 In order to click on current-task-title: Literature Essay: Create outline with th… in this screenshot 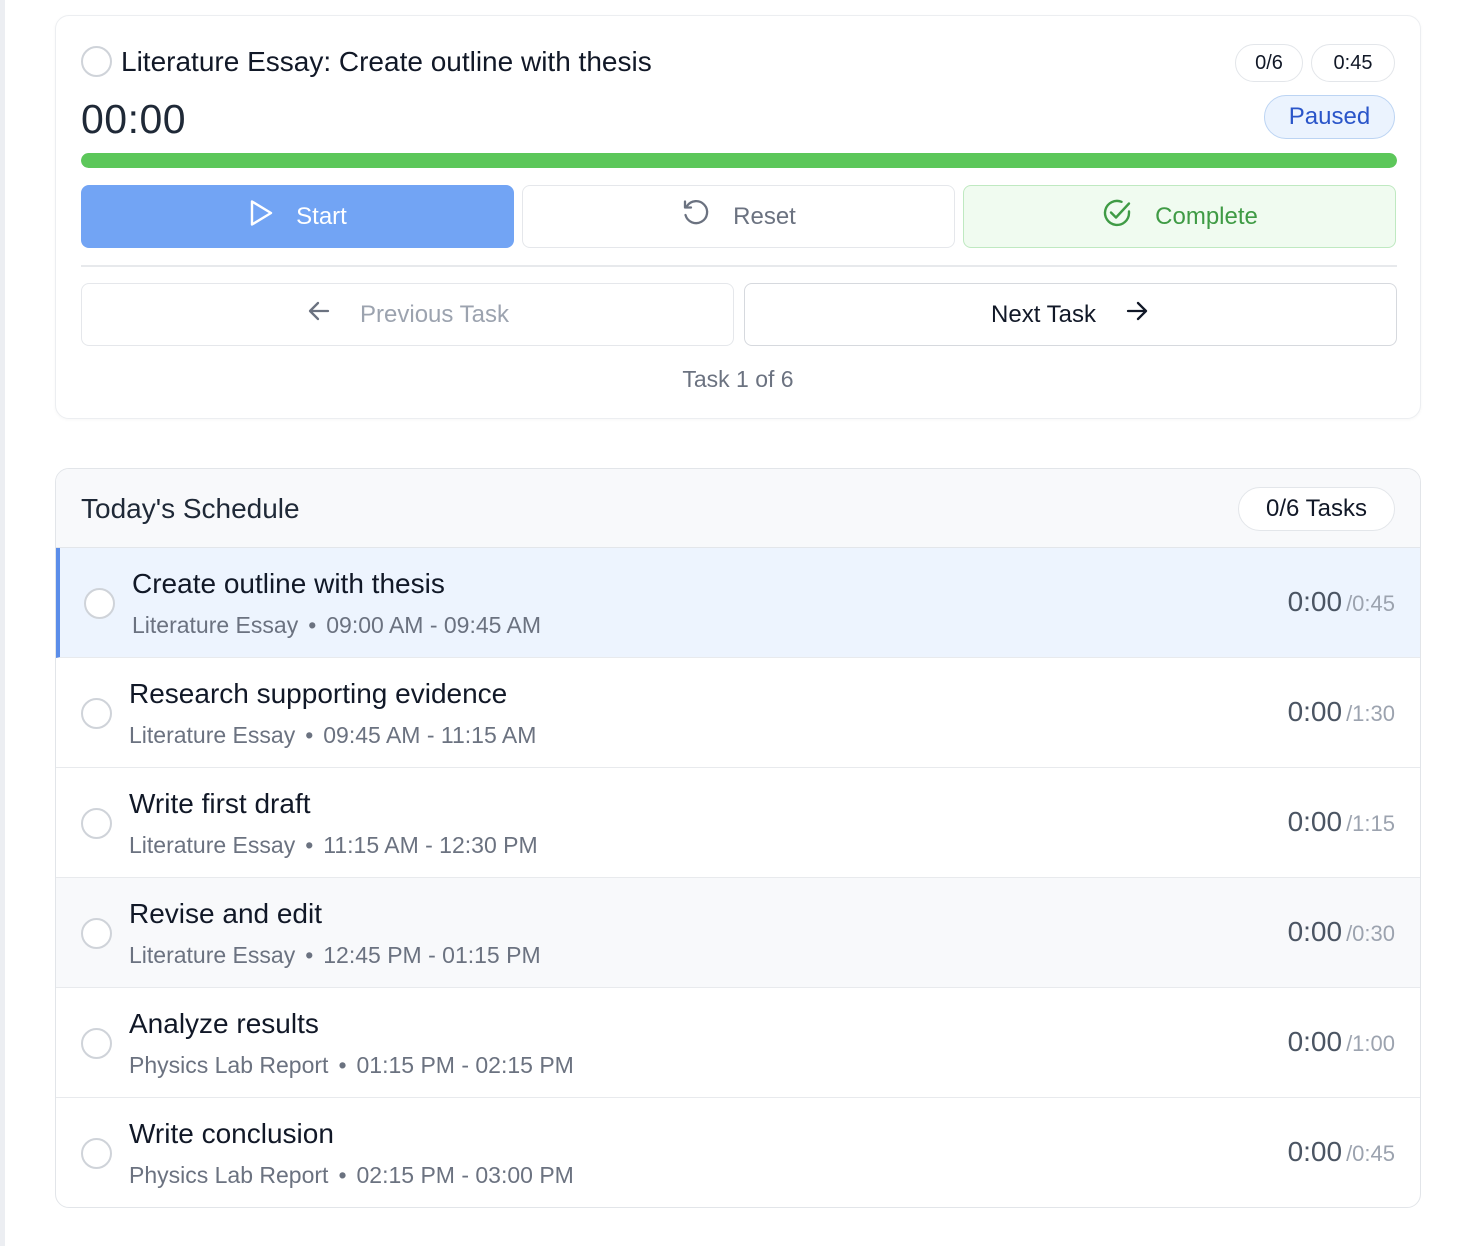, I will do `click(386, 61)`.